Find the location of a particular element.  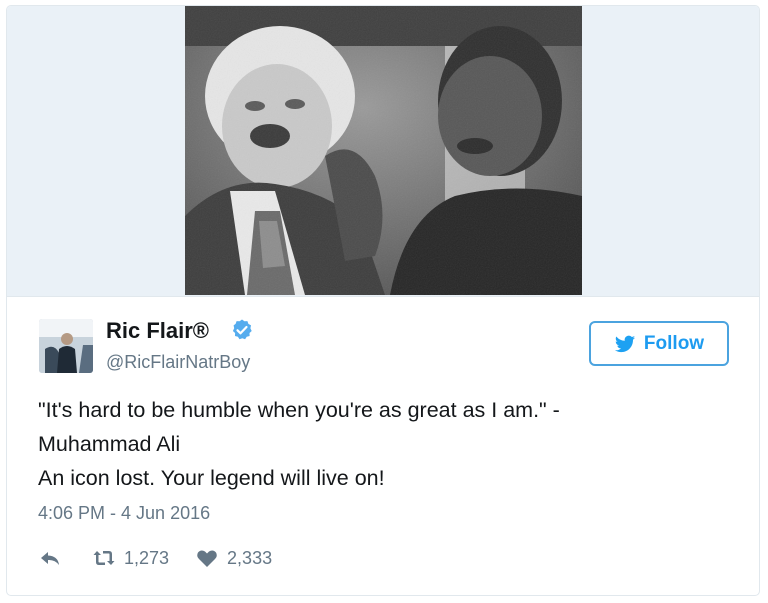

tweet-text-line: Muhammad Ali is located at coordinates (109, 444).